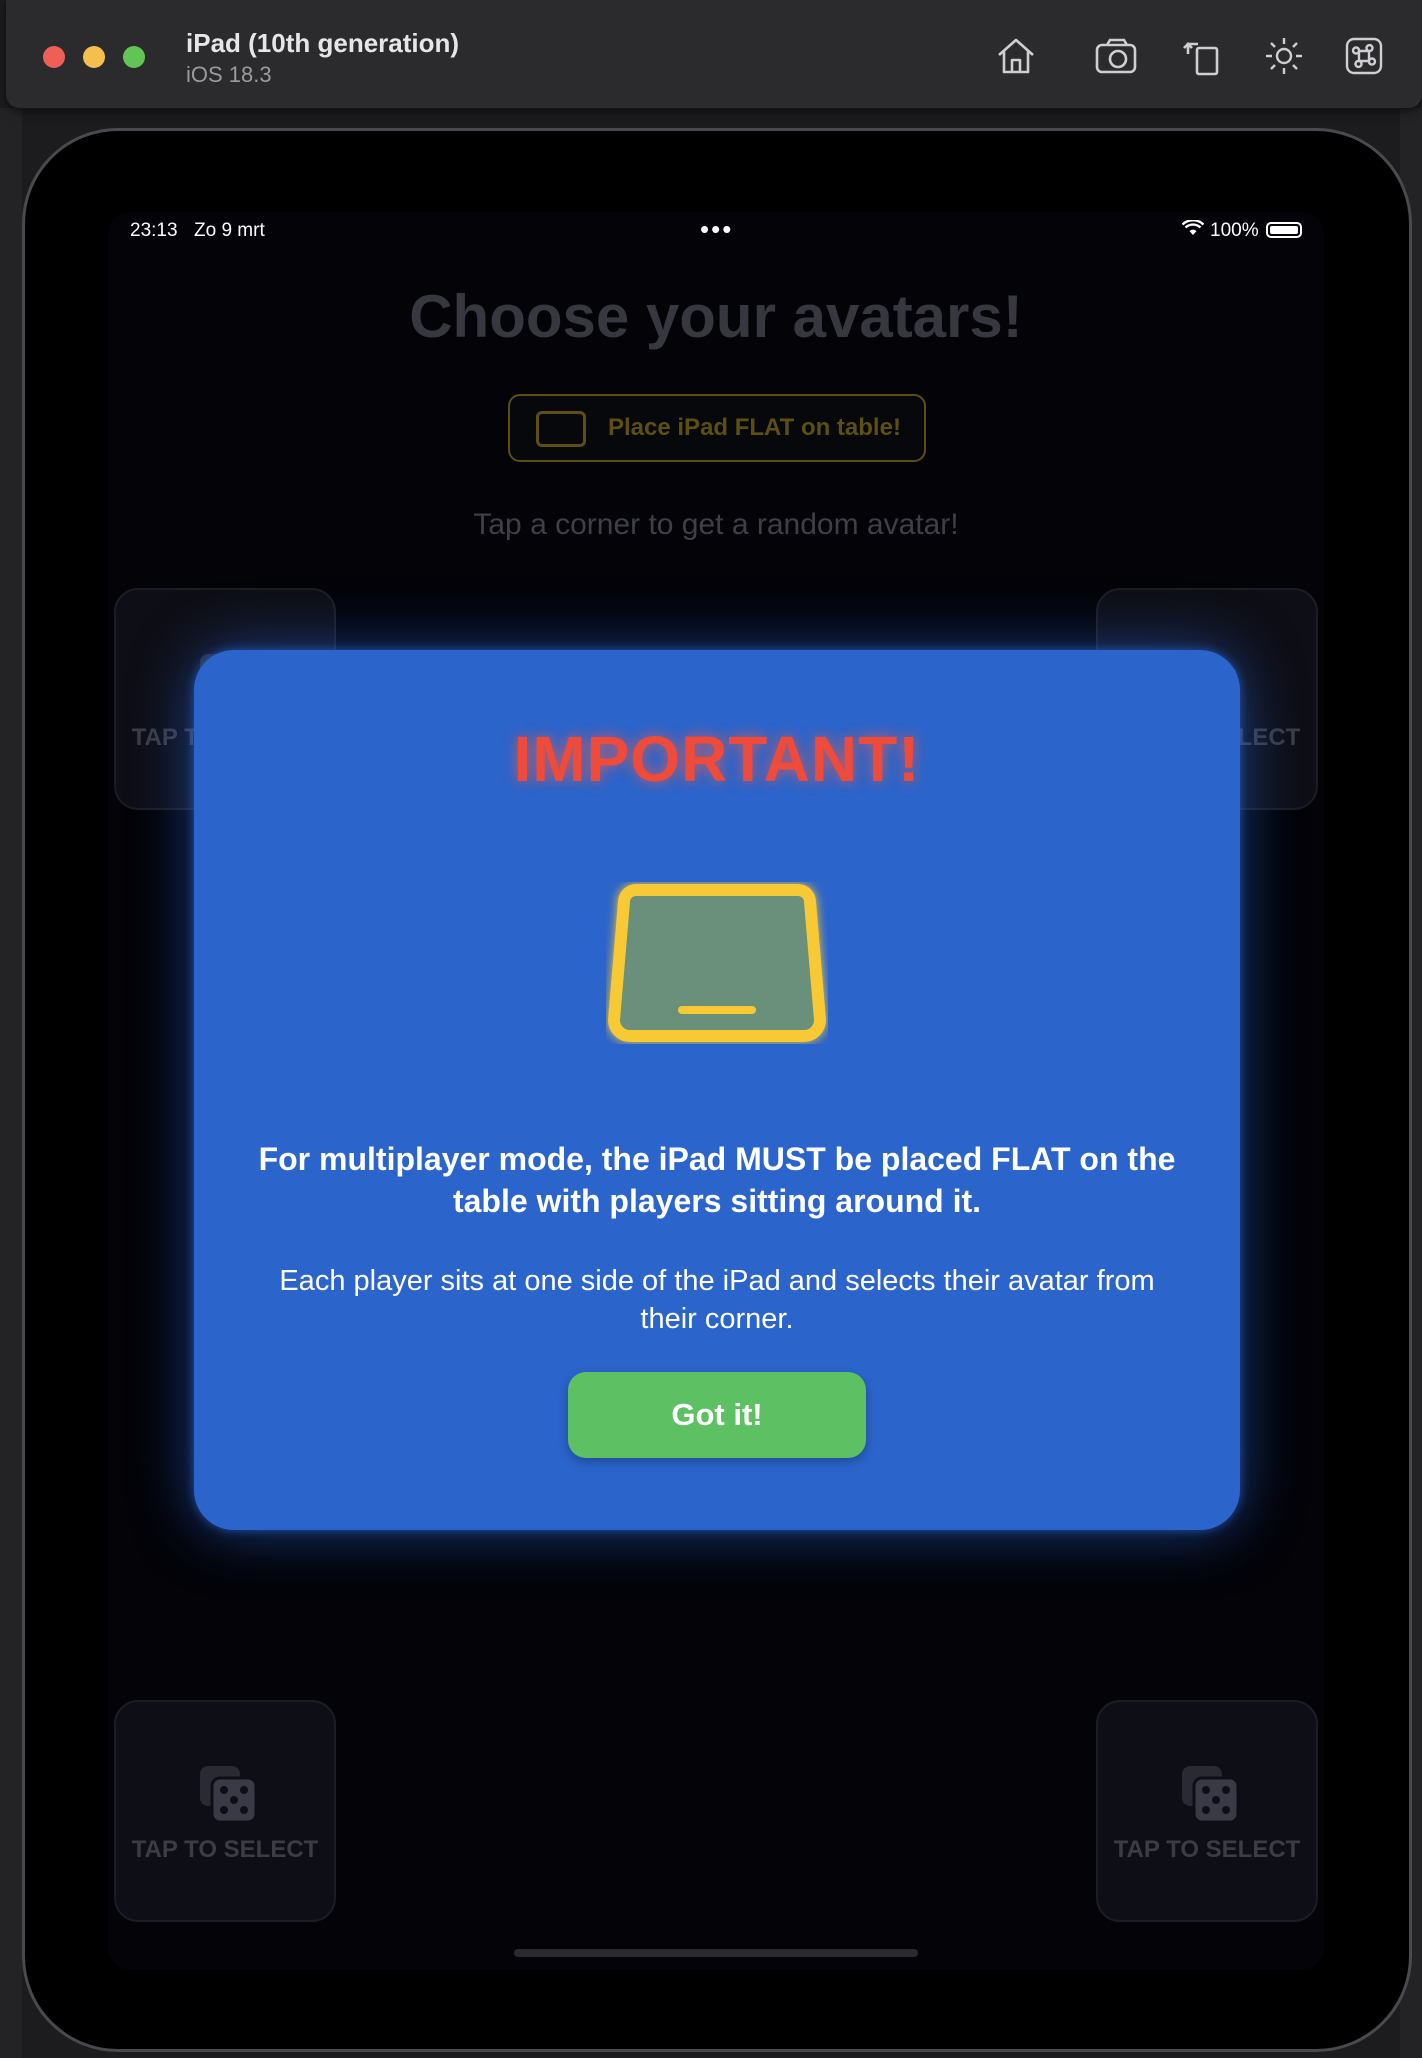 This screenshot has width=1422, height=2058. What do you see at coordinates (134, 57) in the screenshot?
I see `zoom-window-button` at bounding box center [134, 57].